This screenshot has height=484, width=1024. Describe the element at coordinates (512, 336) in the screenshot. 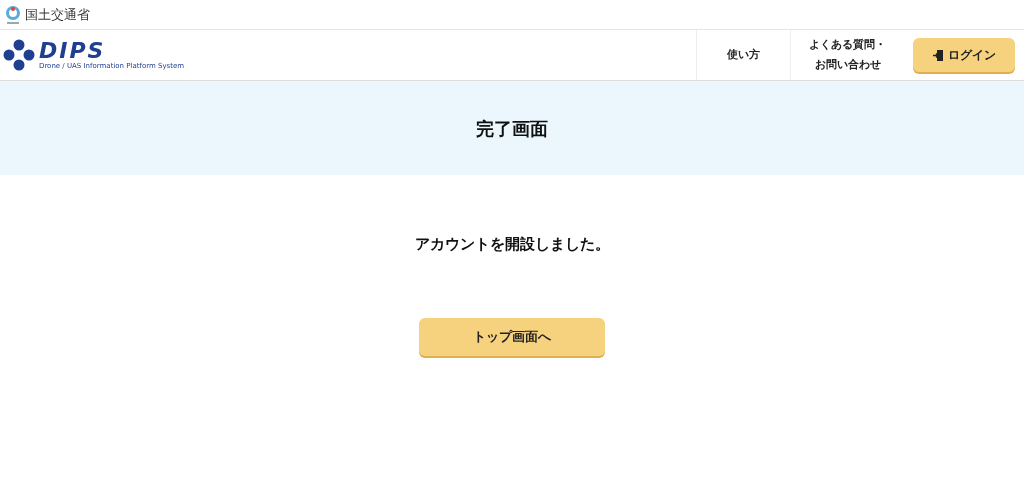

I see `top-page-button: トップ画面へ` at that location.